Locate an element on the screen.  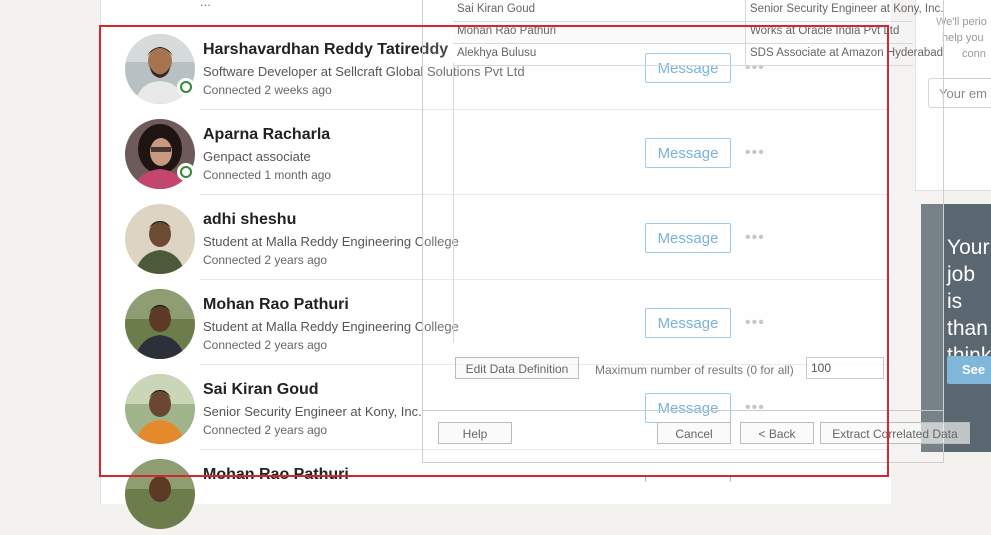
back-button: < Back is located at coordinates (777, 433).